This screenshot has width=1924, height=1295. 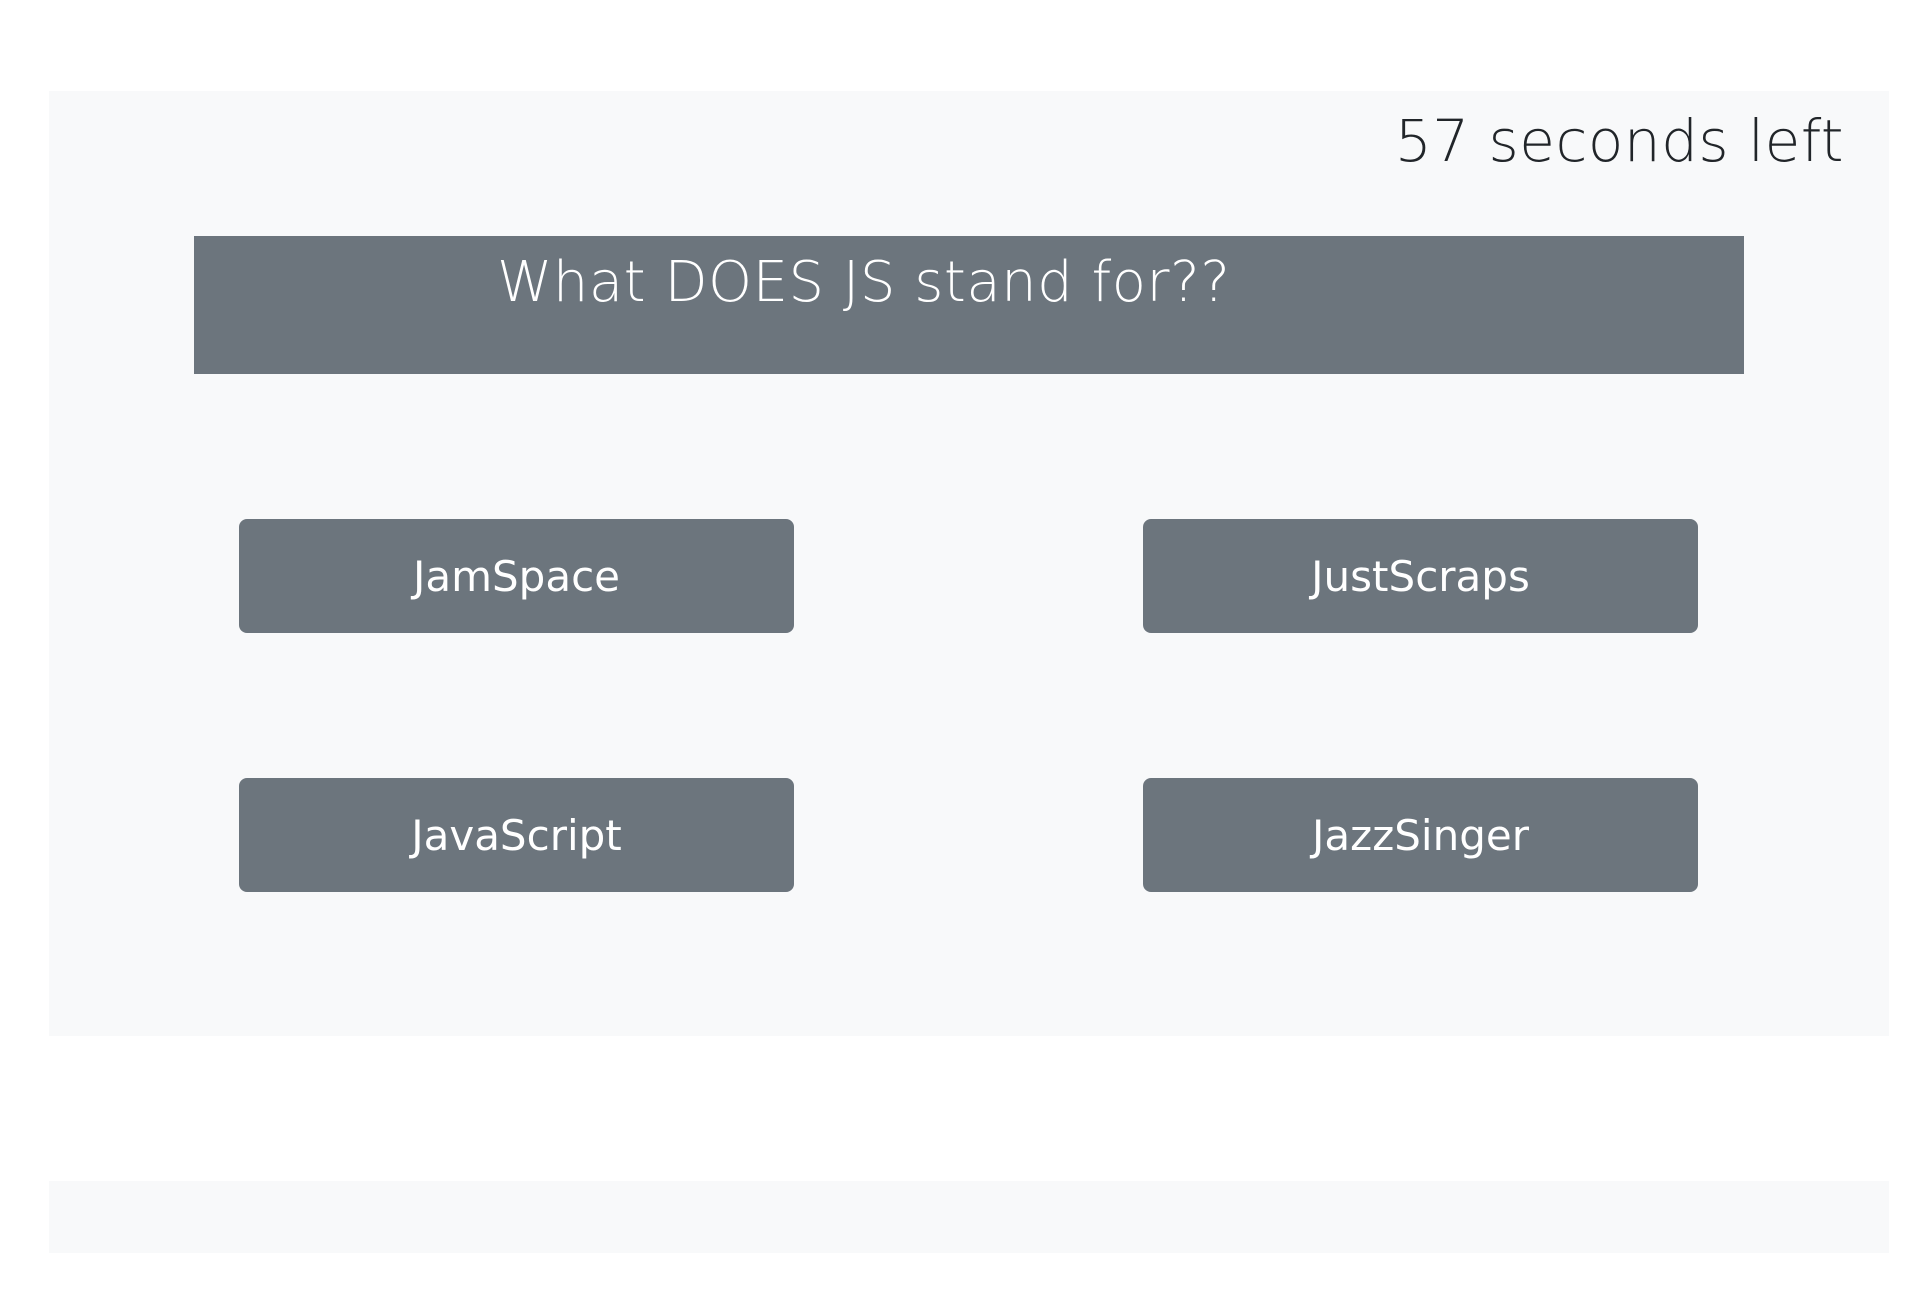 What do you see at coordinates (1420, 576) in the screenshot?
I see `answer-button-justscraps: JustScraps` at bounding box center [1420, 576].